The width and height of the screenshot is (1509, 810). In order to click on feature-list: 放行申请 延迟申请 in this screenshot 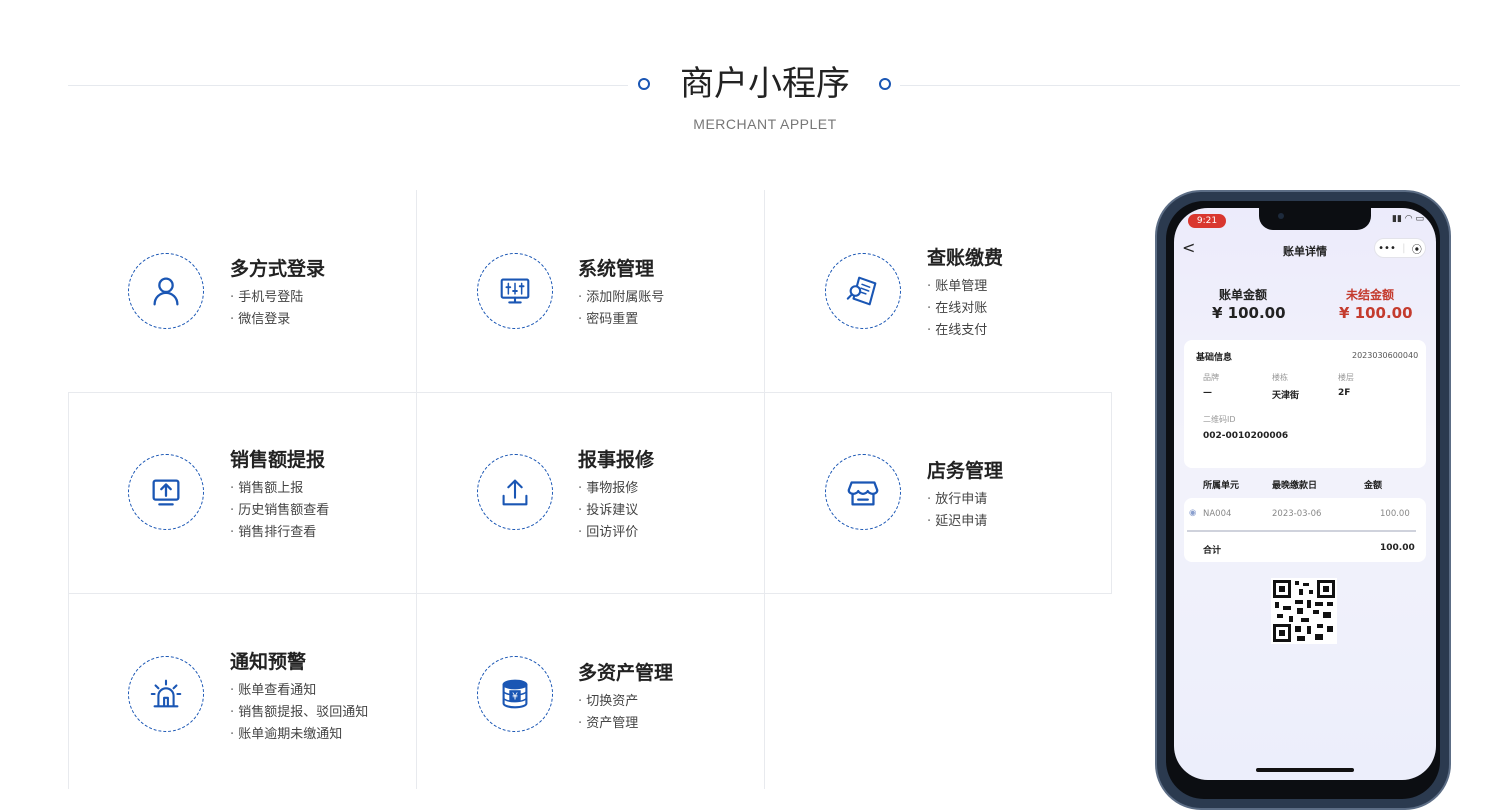, I will do `click(957, 511)`.